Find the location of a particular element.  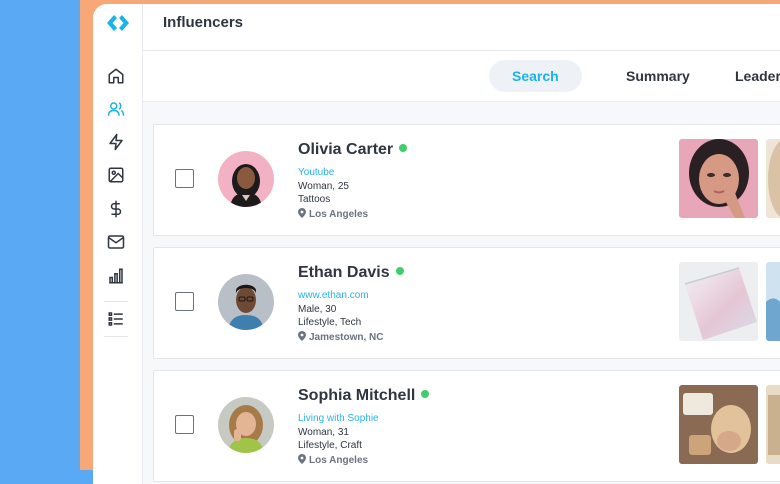

title-bar: Influencers is located at coordinates (461, 27).